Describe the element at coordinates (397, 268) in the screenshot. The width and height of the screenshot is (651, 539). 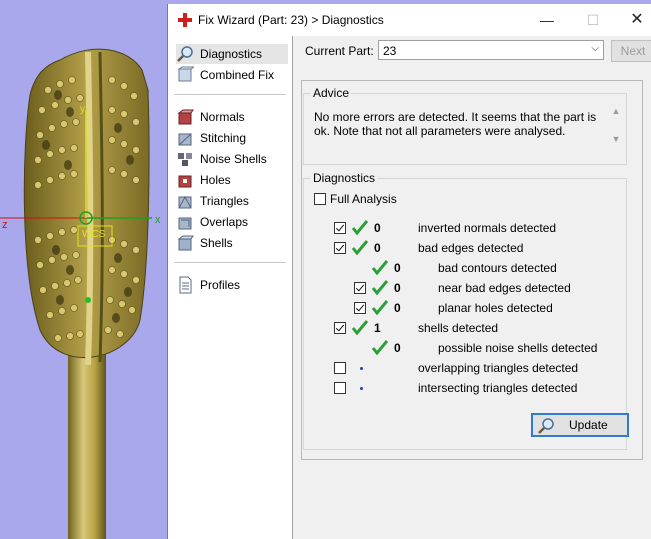
I see `bad-contours-count: 0` at that location.